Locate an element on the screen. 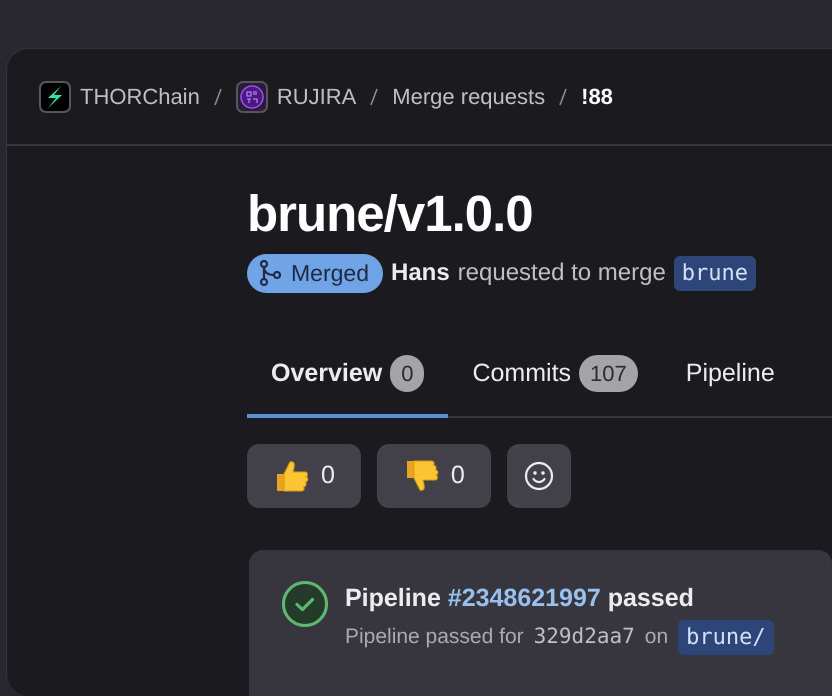 The image size is (832, 696). status-badge: Merged is located at coordinates (315, 273).